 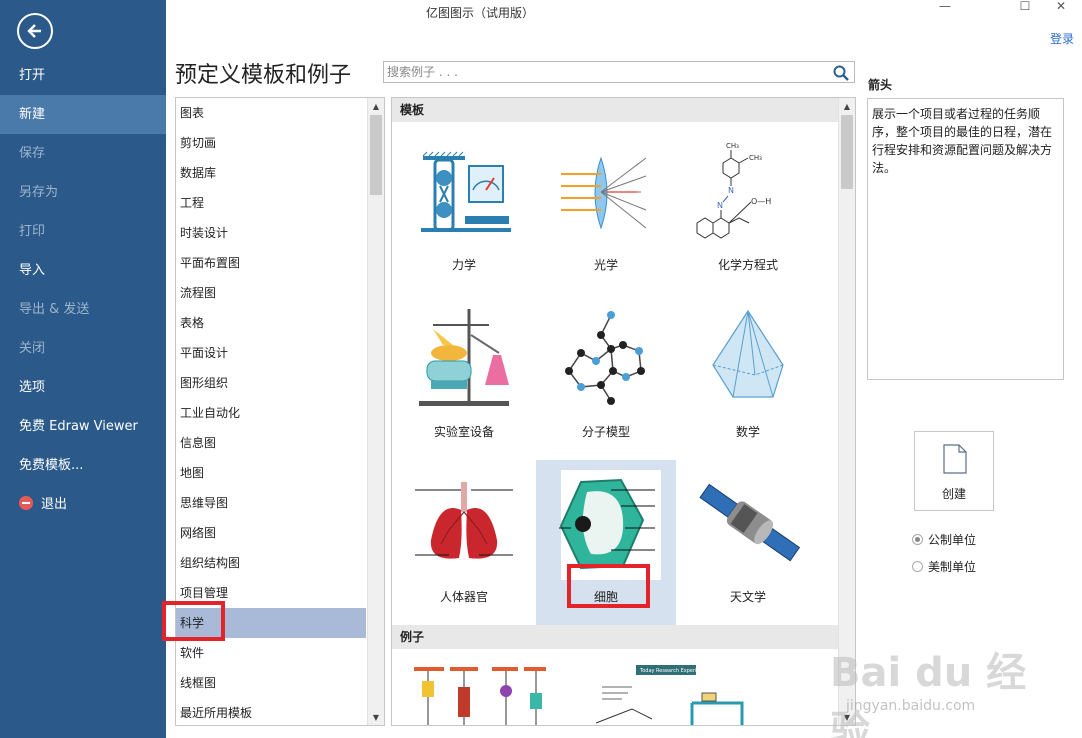 I want to click on title-bar: 亿图图示（试用版） — ☐ ✕, so click(x=624, y=13).